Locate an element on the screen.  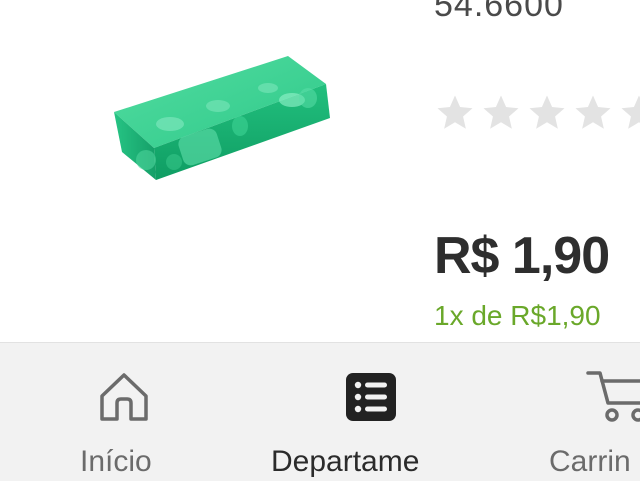
cart-icon is located at coordinates (613, 397).